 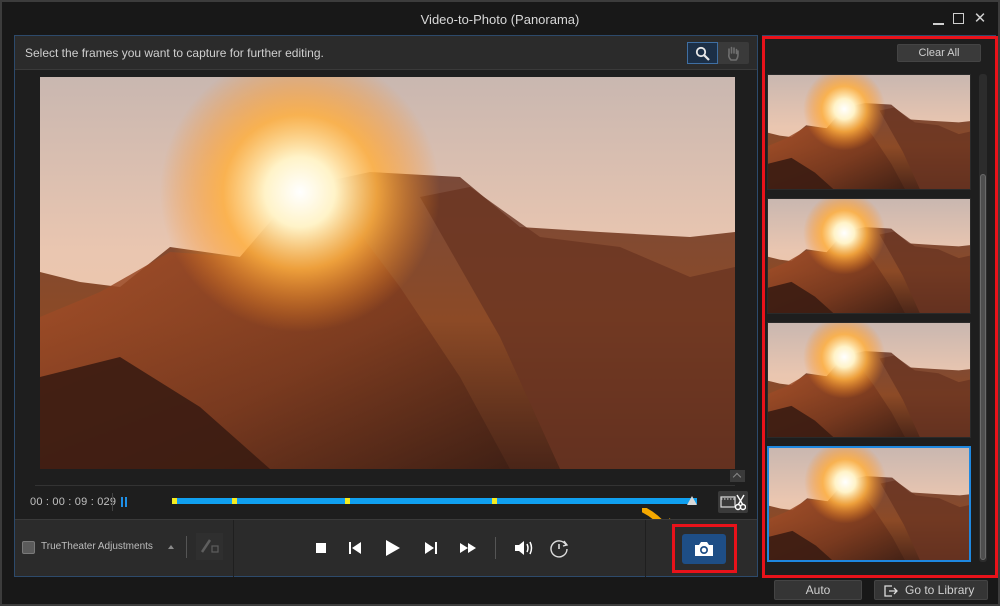 I want to click on speed-gauge-icon, so click(x=559, y=549).